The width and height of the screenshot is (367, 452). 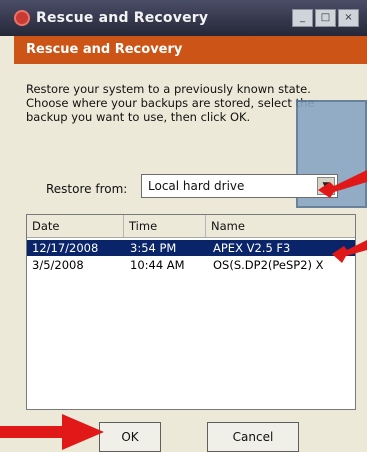 I want to click on column-header-date: Date, so click(x=75, y=226).